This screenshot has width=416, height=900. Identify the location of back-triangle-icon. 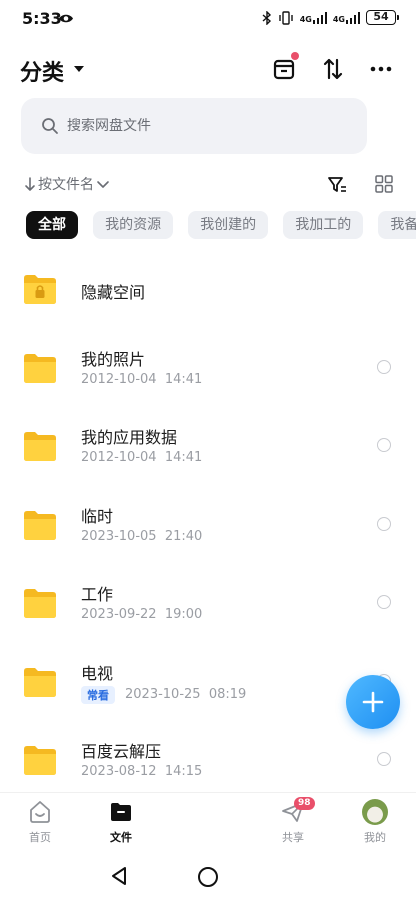
(119, 876).